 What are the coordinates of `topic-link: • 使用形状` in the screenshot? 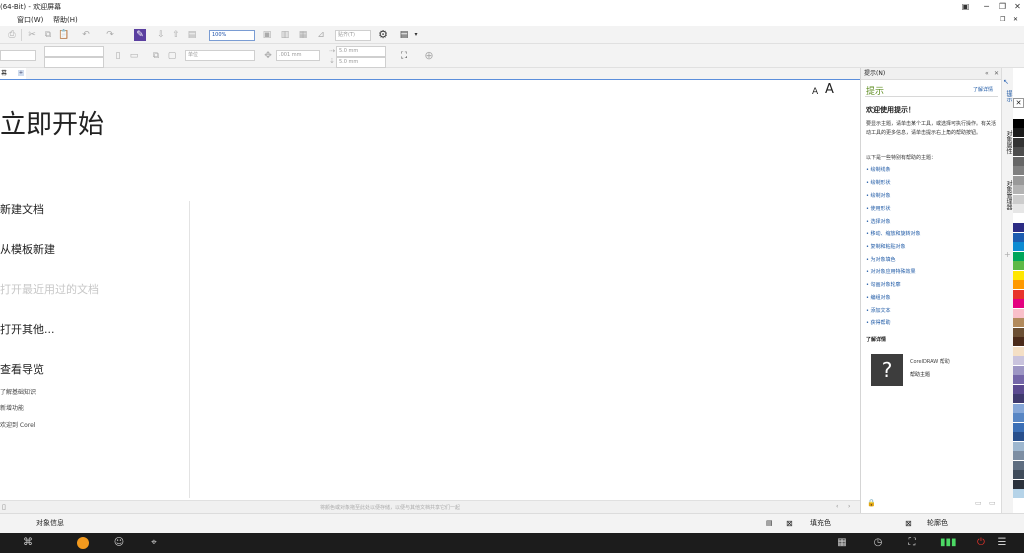 It's located at (878, 208).